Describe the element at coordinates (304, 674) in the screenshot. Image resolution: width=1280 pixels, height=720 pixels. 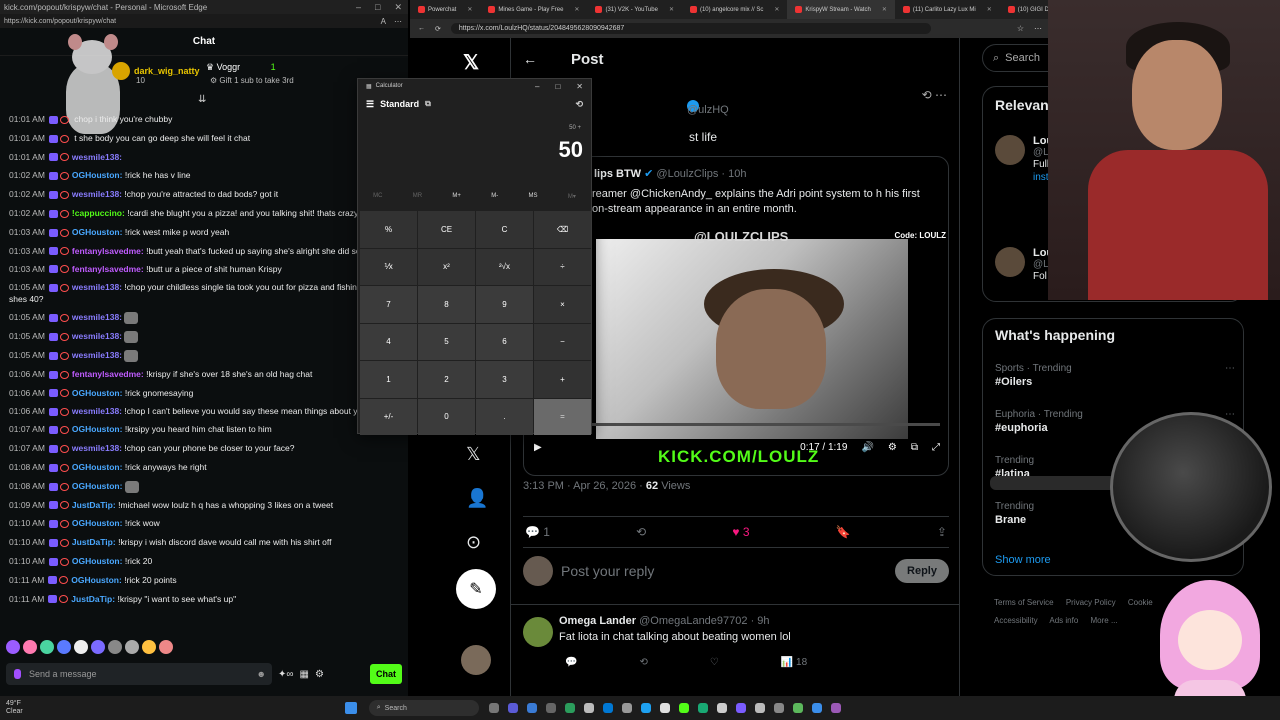
I see `gift-icon: ▦` at that location.